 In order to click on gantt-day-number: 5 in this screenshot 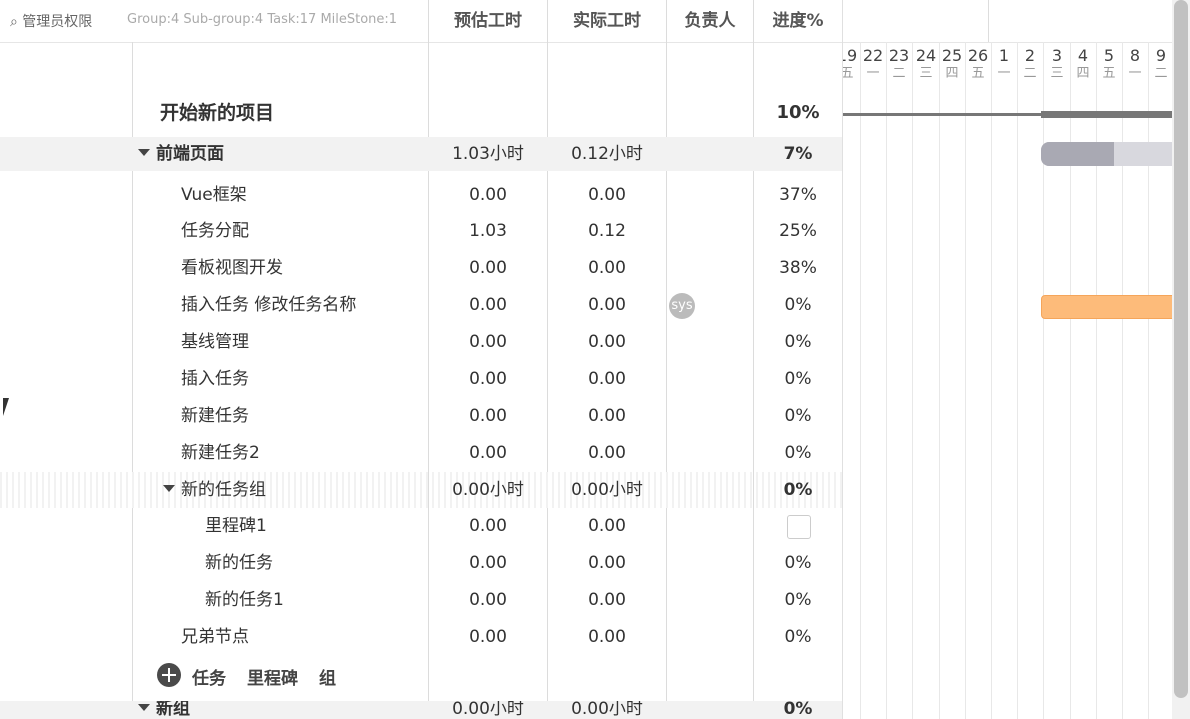, I will do `click(1109, 55)`.